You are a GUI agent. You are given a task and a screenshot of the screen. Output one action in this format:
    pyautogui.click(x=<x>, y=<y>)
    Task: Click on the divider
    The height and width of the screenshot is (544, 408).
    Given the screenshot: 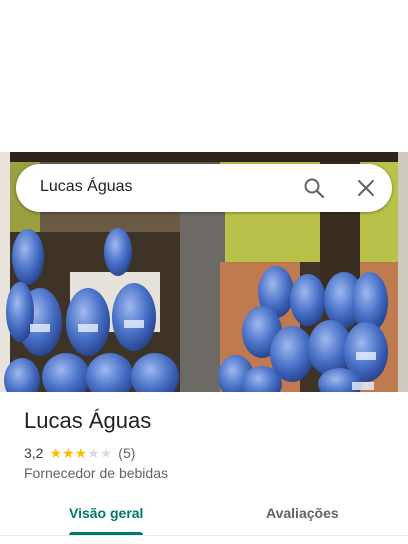 What is the action you would take?
    pyautogui.click(x=204, y=535)
    